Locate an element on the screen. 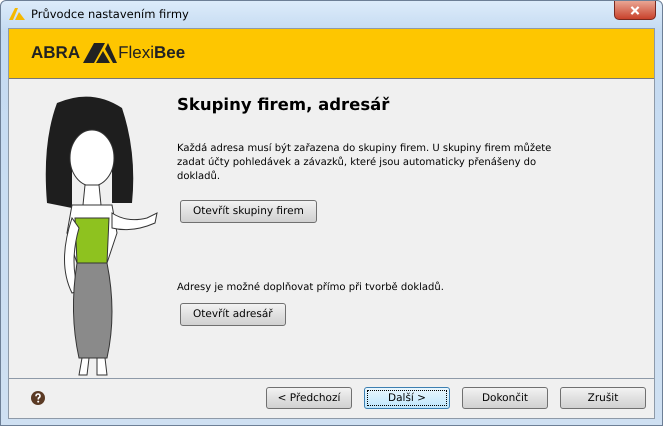 The height and width of the screenshot is (426, 663). window-title: Průvodce nastavením firmy is located at coordinates (110, 14).